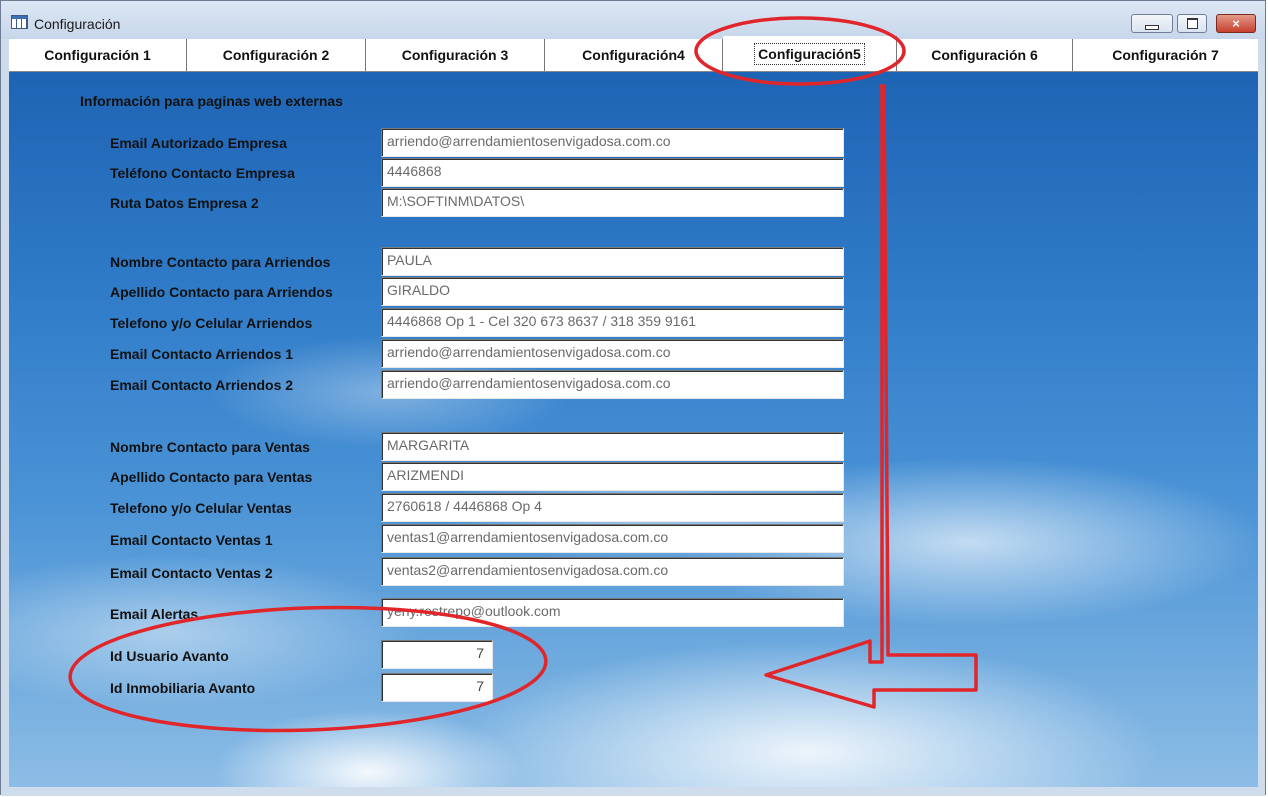  I want to click on close-icon: ×, so click(1236, 23).